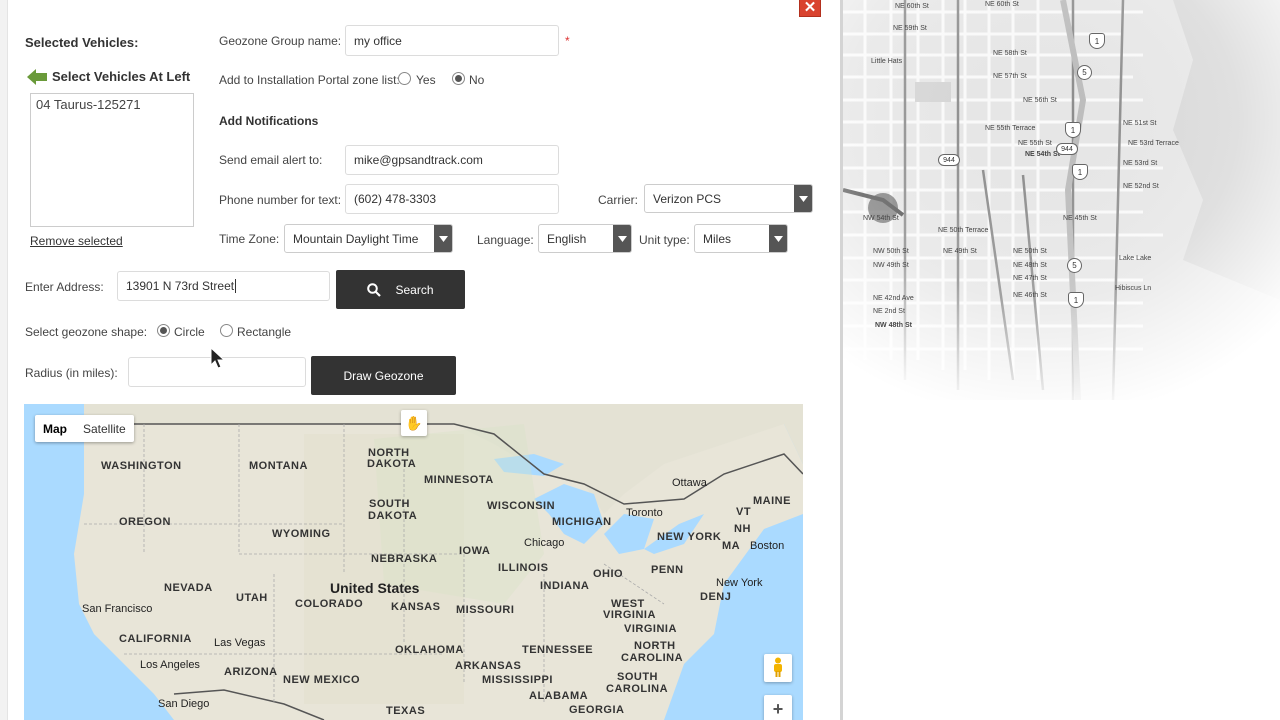 Image resolution: width=1280 pixels, height=720 pixels. What do you see at coordinates (655, 646) in the screenshot?
I see `map-label: NORTH` at bounding box center [655, 646].